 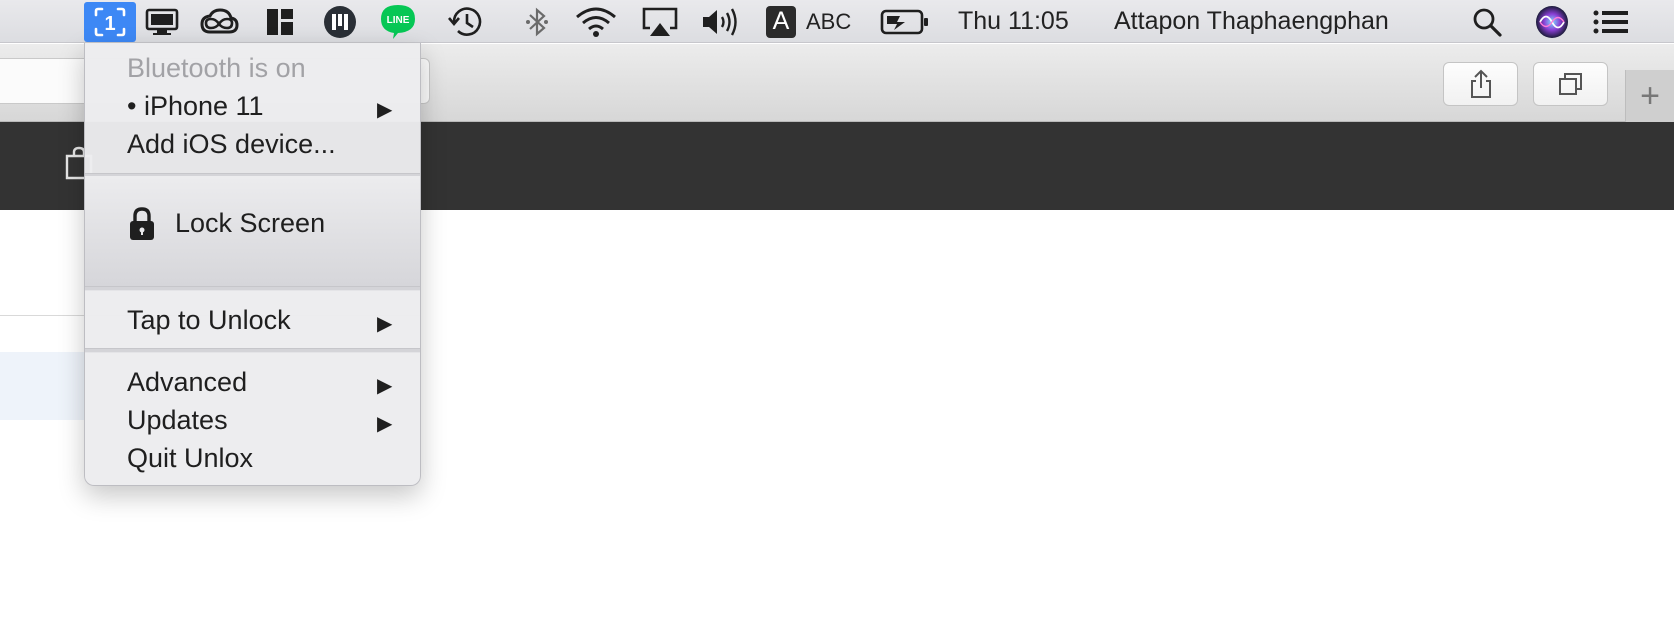 I want to click on menu-item-updates: Updates, so click(x=177, y=420).